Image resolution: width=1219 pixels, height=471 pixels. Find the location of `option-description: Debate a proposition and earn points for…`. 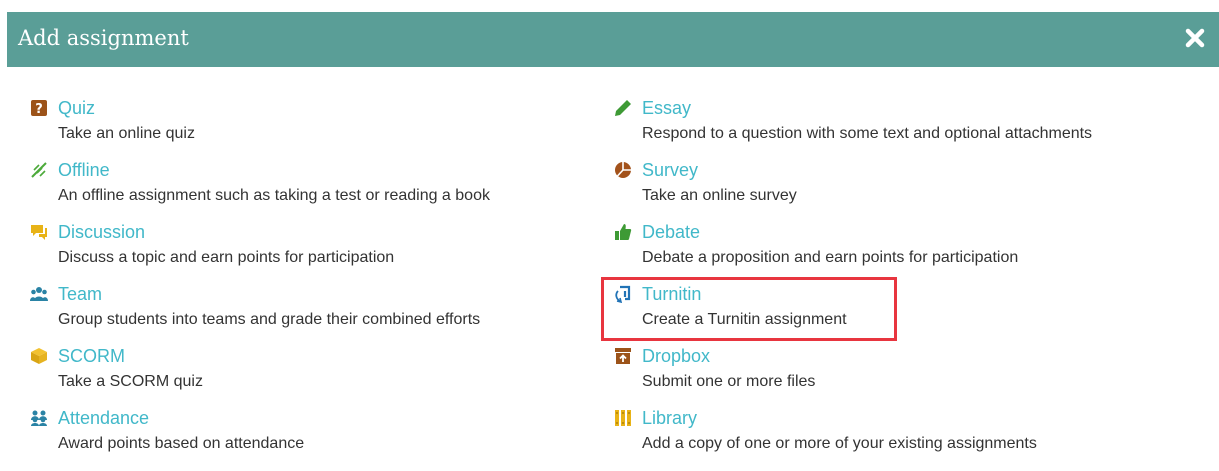

option-description: Debate a proposition and earn points for… is located at coordinates (830, 257).